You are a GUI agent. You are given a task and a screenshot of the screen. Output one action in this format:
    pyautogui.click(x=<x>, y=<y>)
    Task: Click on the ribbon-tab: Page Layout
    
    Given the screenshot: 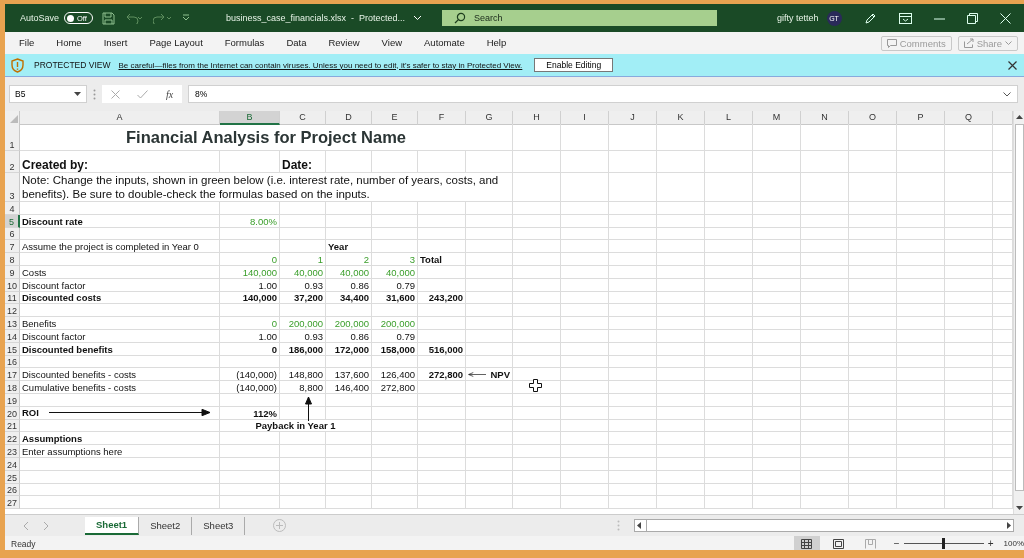 What is the action you would take?
    pyautogui.click(x=176, y=43)
    